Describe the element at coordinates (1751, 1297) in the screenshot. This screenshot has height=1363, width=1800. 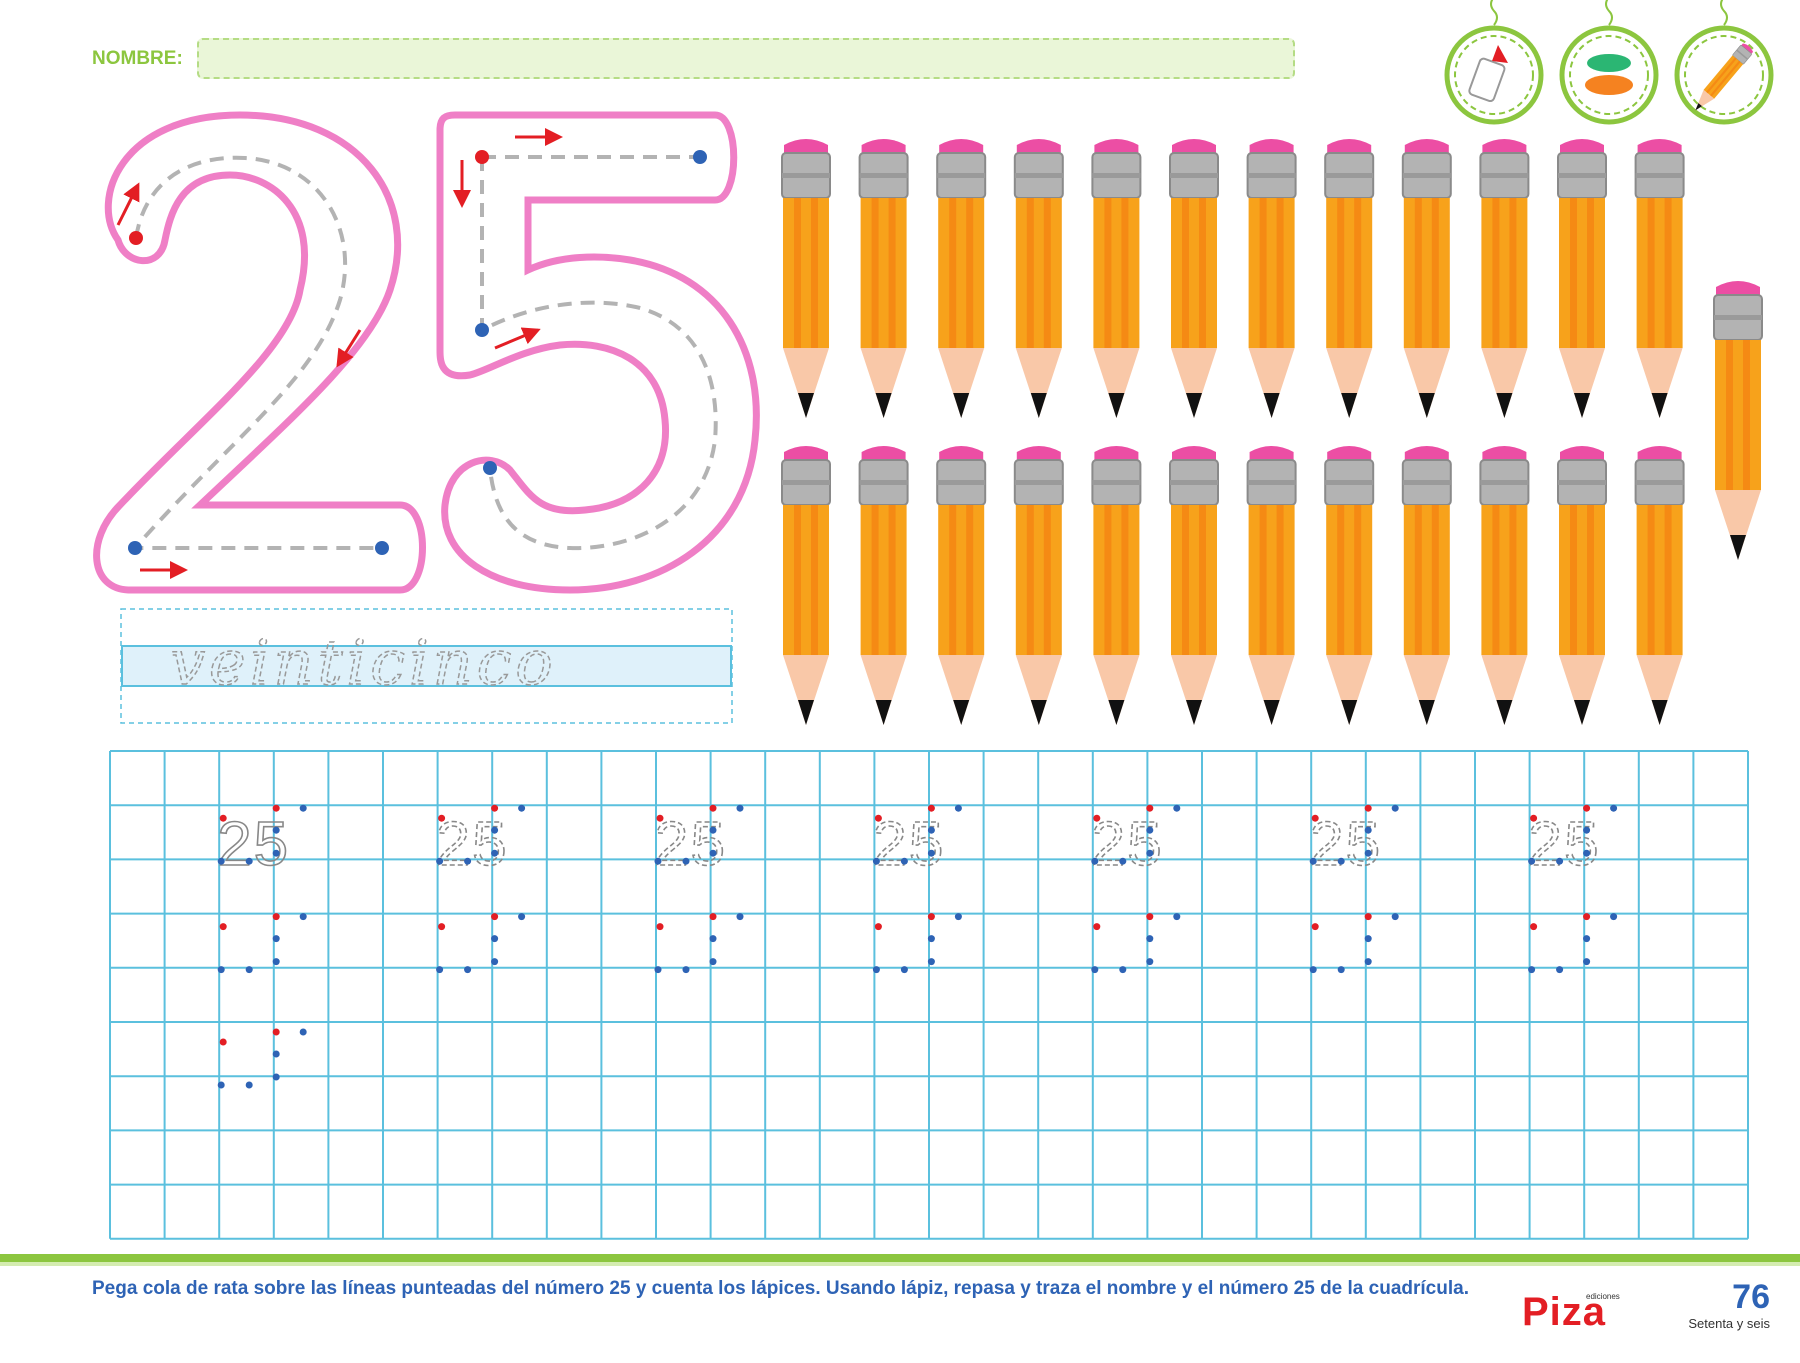
I see `page-number: 76` at that location.